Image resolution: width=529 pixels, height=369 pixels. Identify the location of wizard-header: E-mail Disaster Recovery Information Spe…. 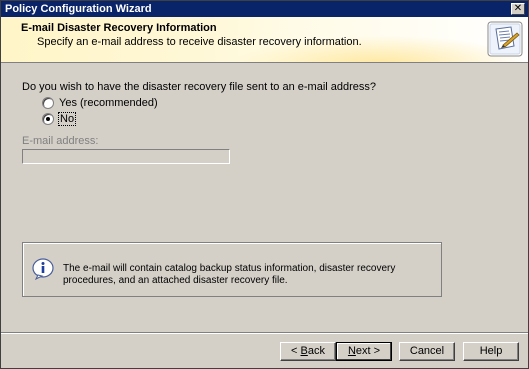
(264, 40).